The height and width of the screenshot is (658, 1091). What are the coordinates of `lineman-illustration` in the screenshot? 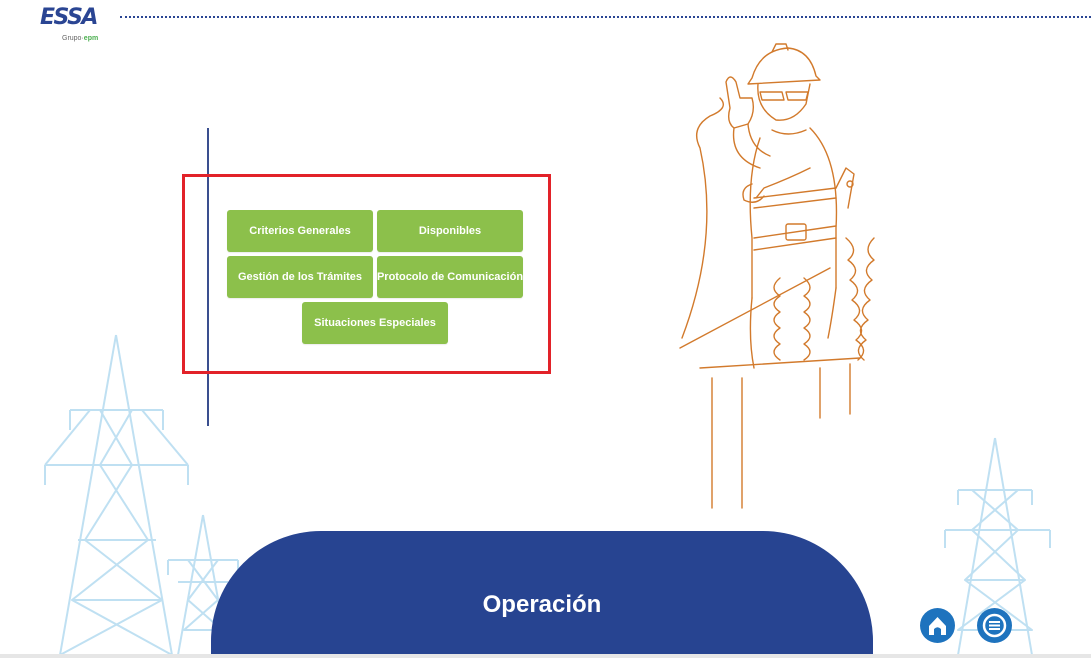 It's located at (777, 276).